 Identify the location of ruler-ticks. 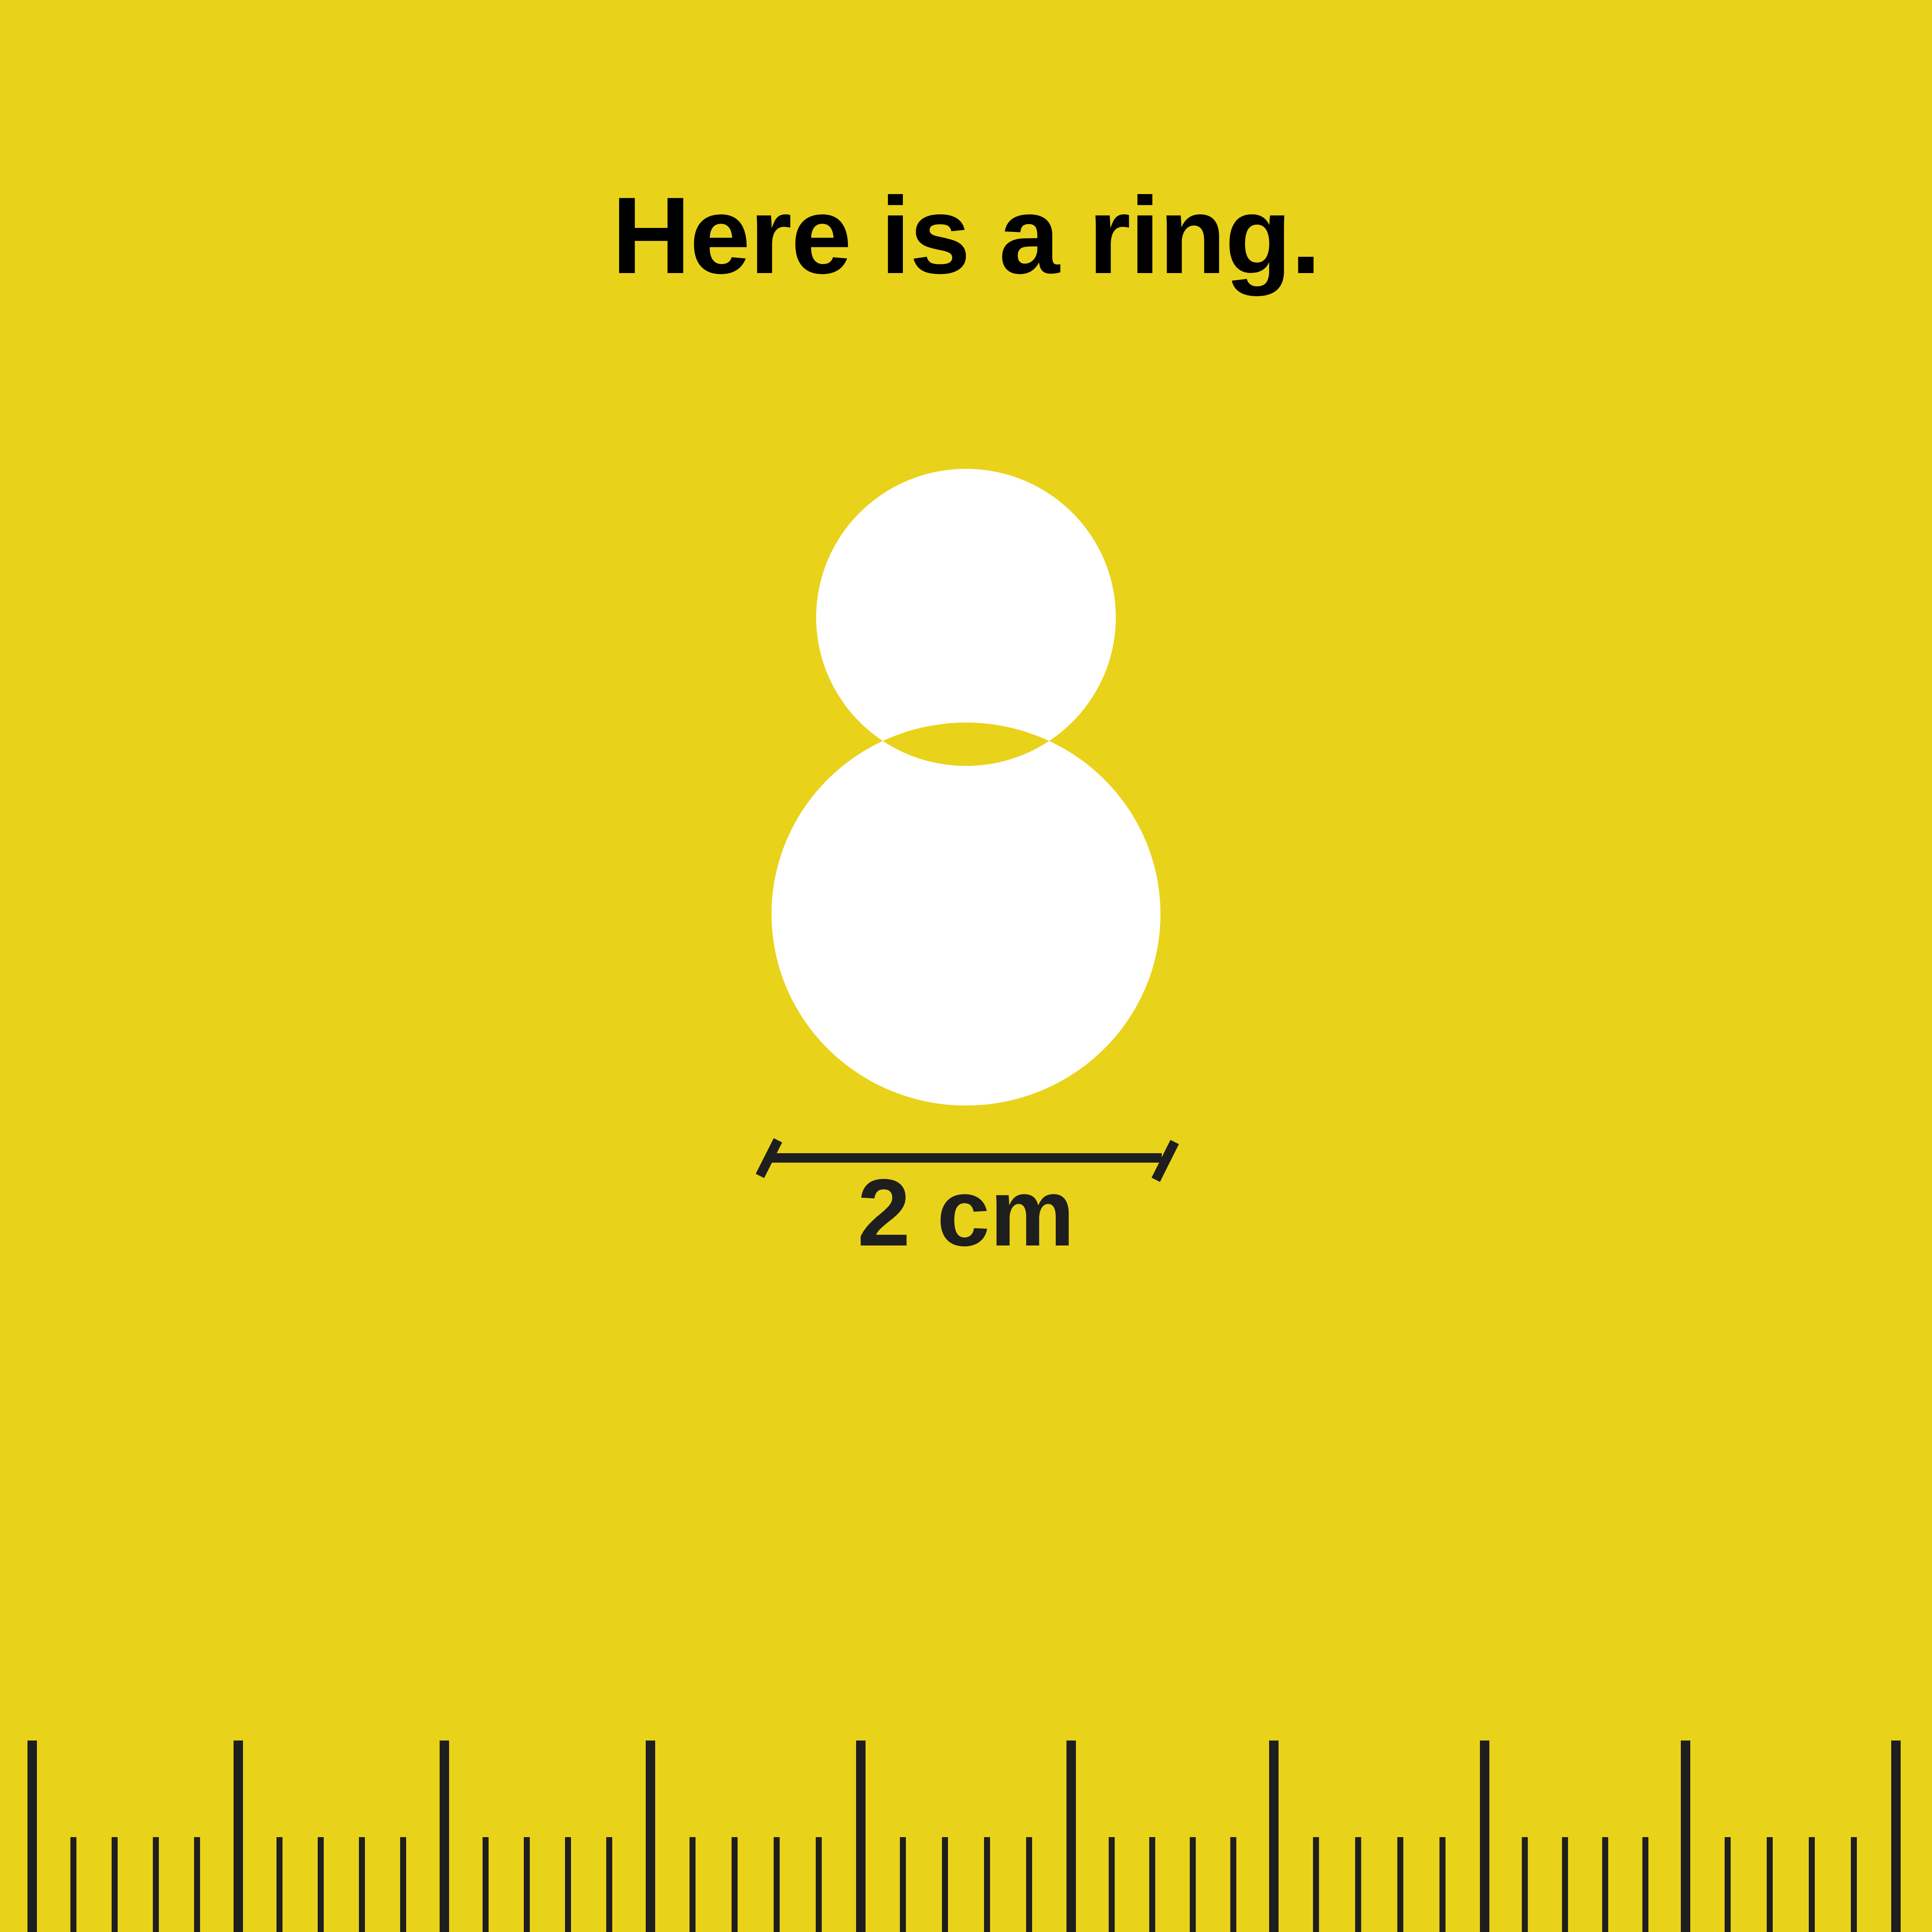
(964, 1836).